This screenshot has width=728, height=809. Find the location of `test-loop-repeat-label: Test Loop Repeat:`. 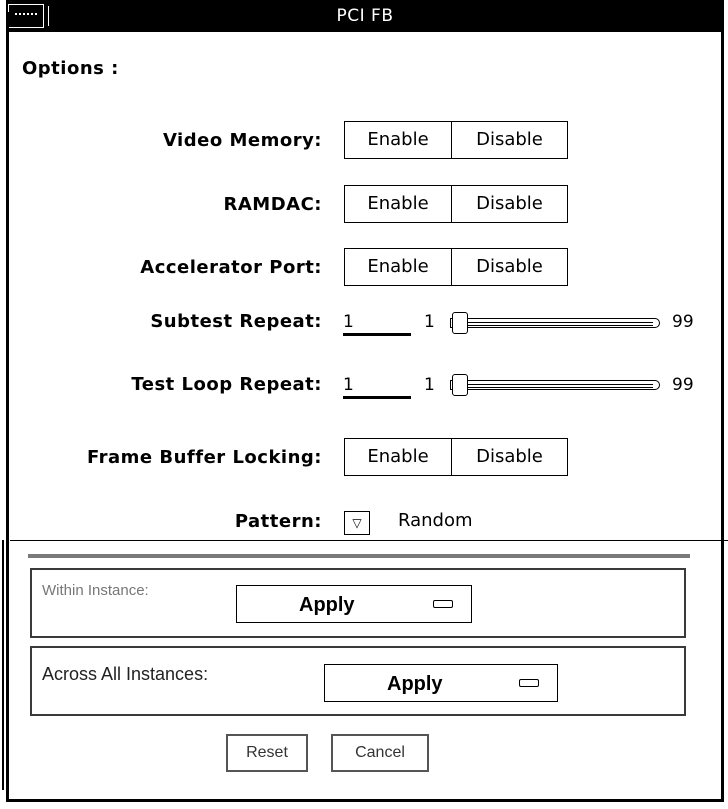

test-loop-repeat-label: Test Loop Repeat: is located at coordinates (226, 384).